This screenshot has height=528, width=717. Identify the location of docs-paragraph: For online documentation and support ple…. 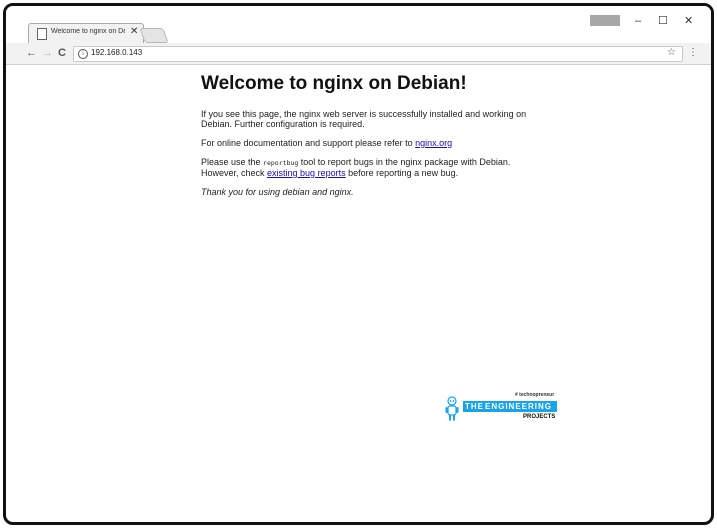
(371, 143).